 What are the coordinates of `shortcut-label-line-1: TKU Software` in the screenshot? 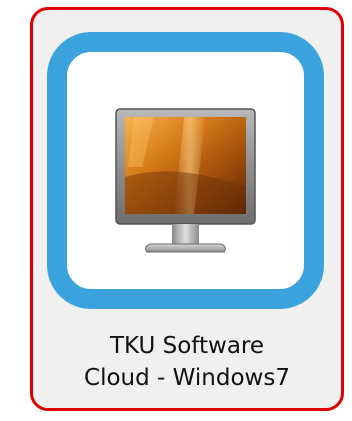 It's located at (187, 346).